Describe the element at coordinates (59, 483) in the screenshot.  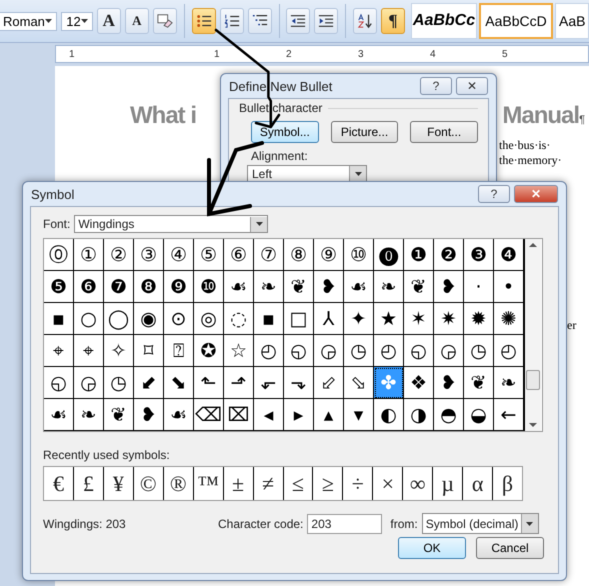
I see `recent-symbol-cell: €` at that location.